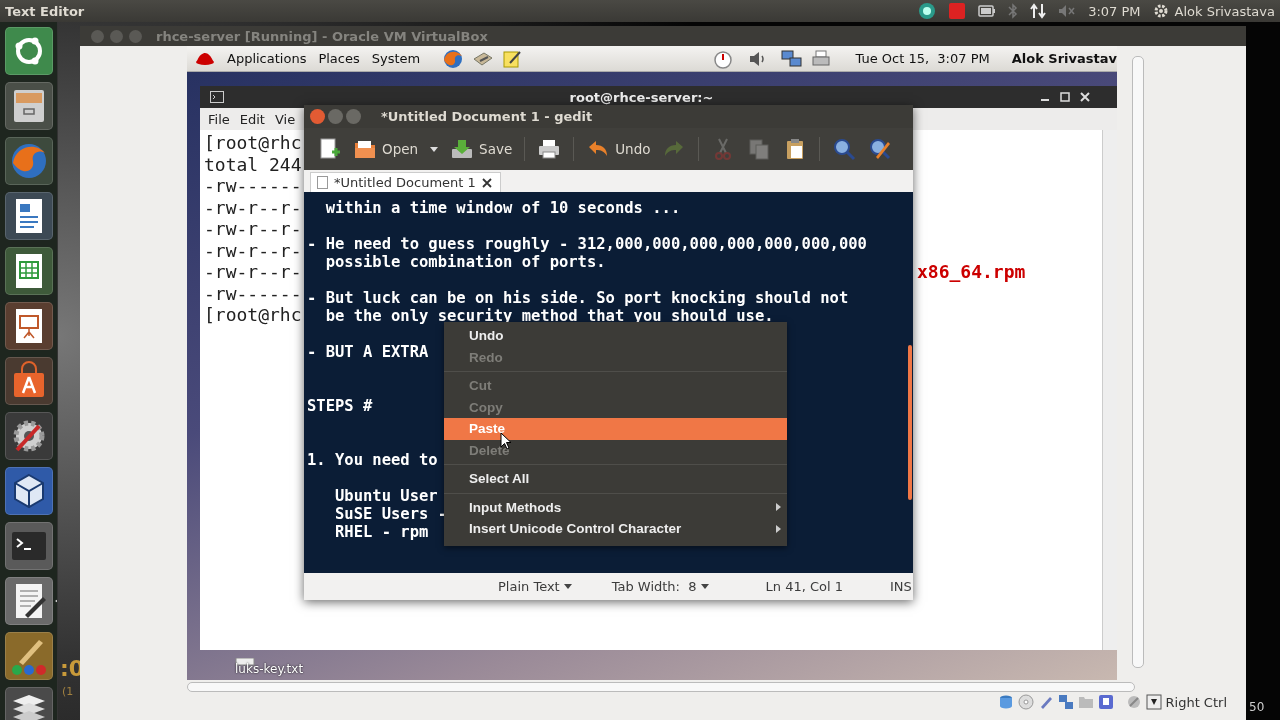 The width and height of the screenshot is (1280, 720). Describe the element at coordinates (971, 272) in the screenshot. I see `terminal-text: x86_64.rpm` at that location.